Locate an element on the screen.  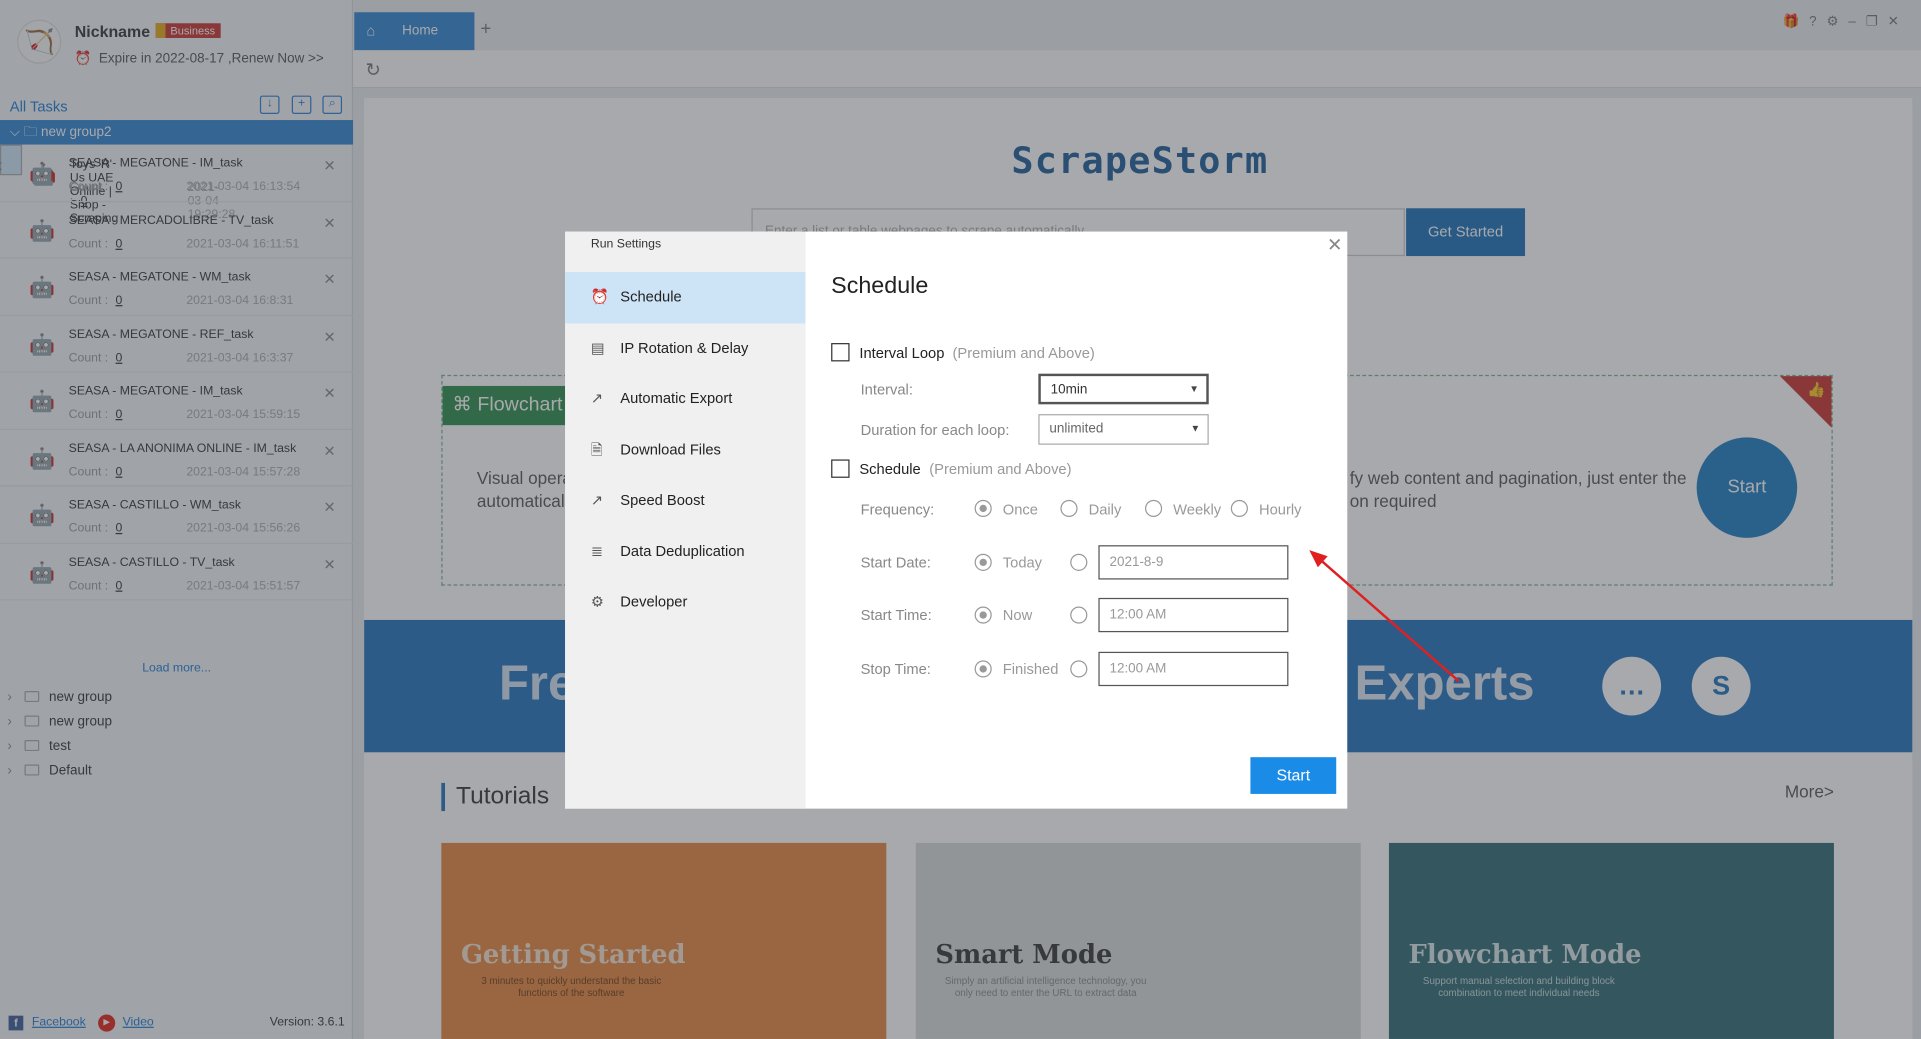
nav-ip-rotation: ▤ IP Rotation & Delay is located at coordinates (685, 348).